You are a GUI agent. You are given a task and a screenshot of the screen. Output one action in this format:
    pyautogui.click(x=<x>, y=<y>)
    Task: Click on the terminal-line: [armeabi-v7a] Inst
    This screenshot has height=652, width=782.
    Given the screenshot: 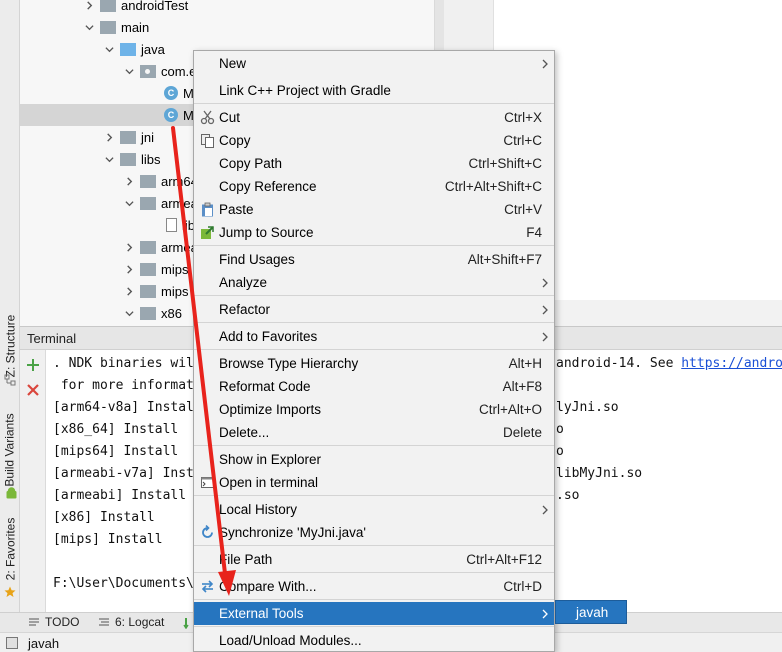 What is the action you would take?
    pyautogui.click(x=123, y=473)
    